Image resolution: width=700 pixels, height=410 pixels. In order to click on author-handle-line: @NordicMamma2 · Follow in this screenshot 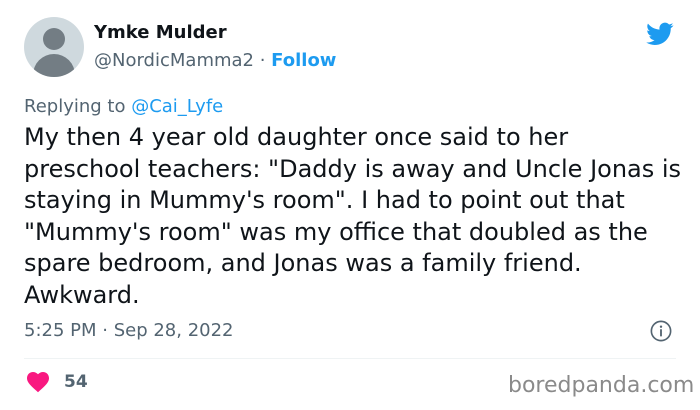, I will do `click(215, 60)`.